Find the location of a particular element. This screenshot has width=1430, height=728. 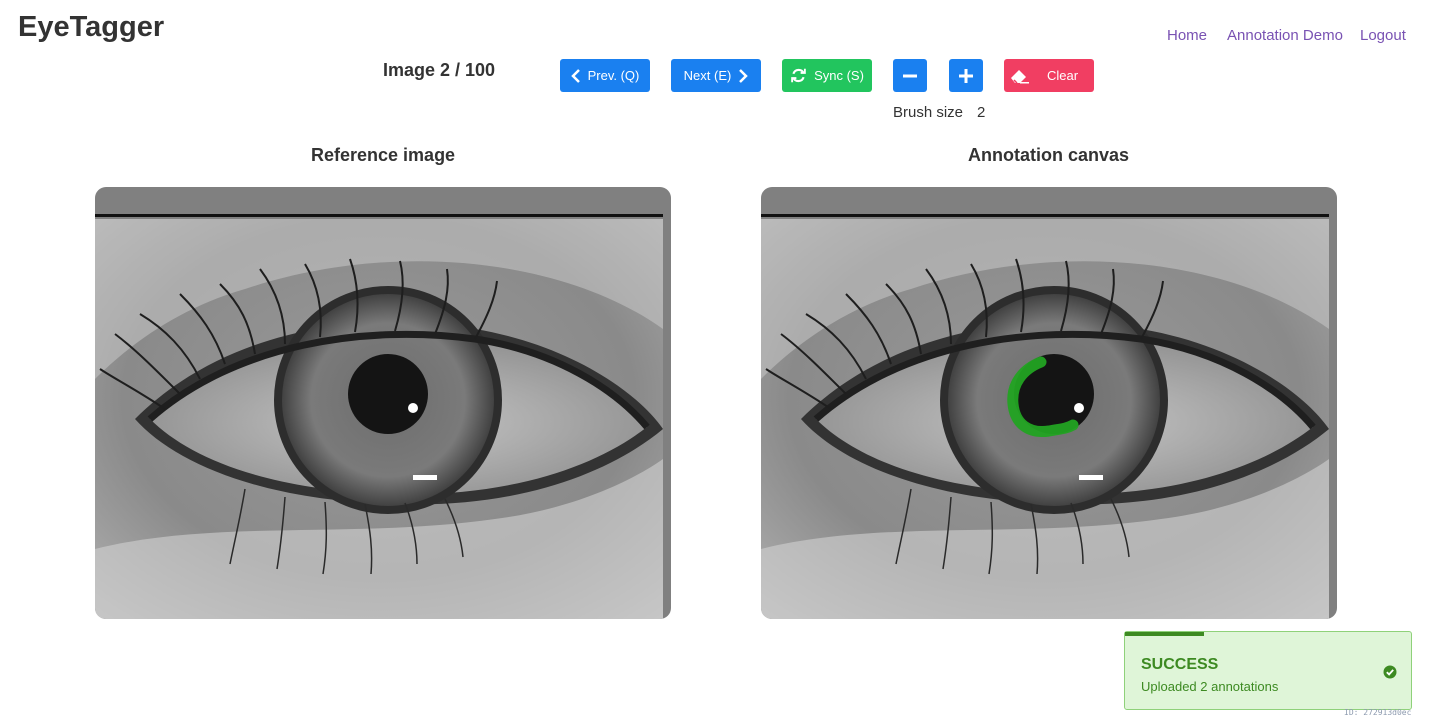

brush-size-value: 2 is located at coordinates (981, 112).